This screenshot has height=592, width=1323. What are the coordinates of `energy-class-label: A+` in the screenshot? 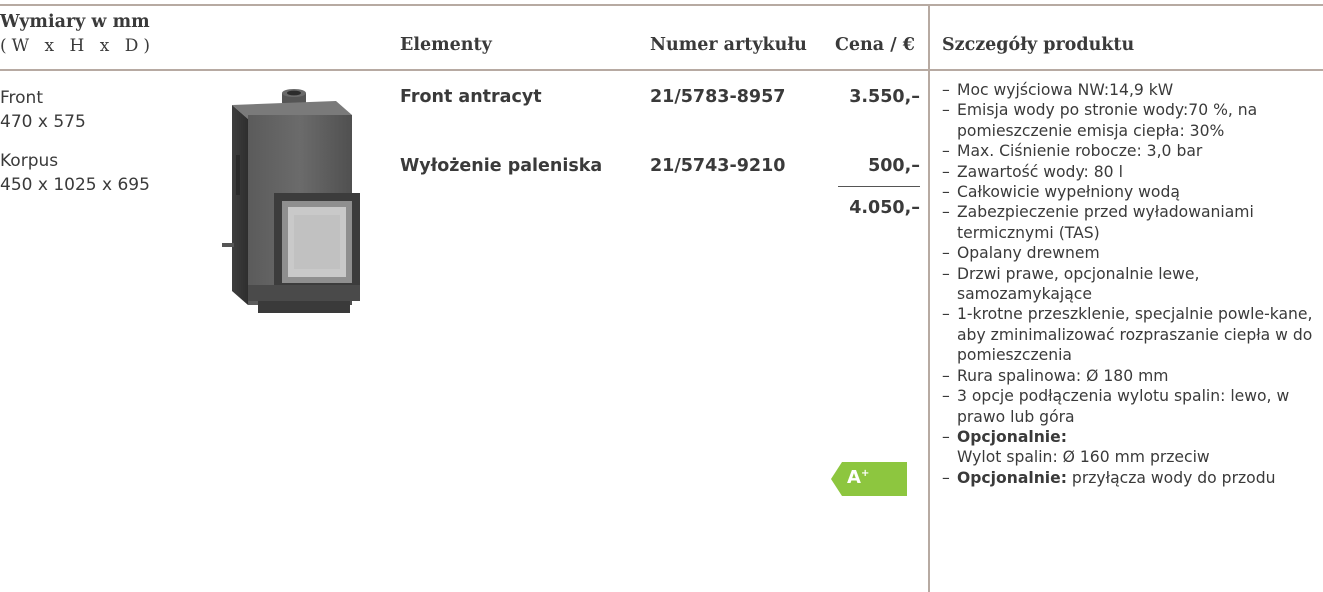 It's located at (858, 477).